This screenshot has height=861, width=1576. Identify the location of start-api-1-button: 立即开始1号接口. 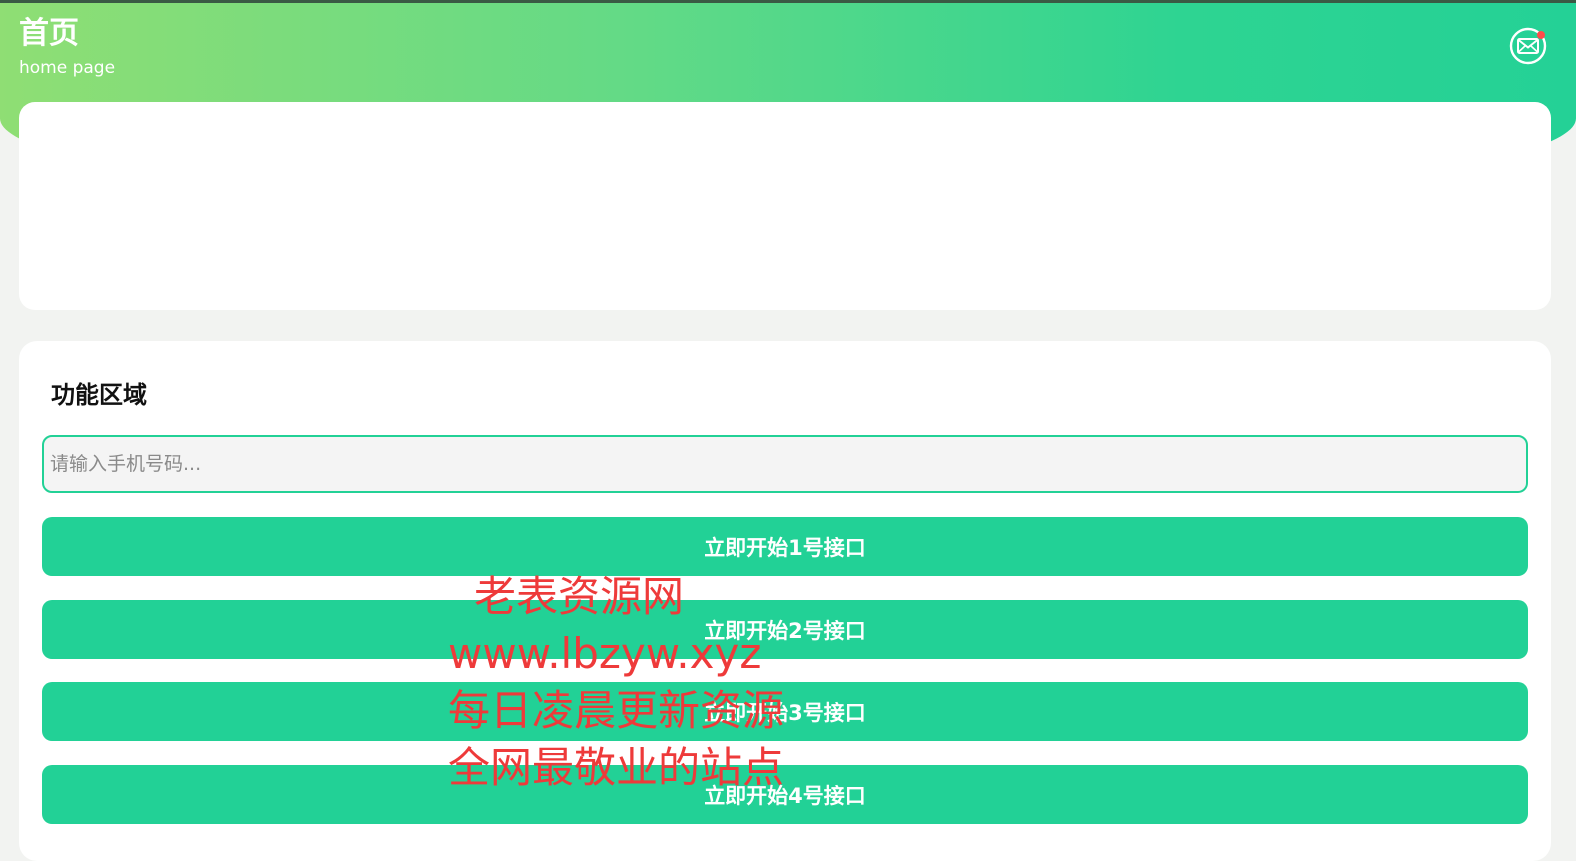
(785, 546).